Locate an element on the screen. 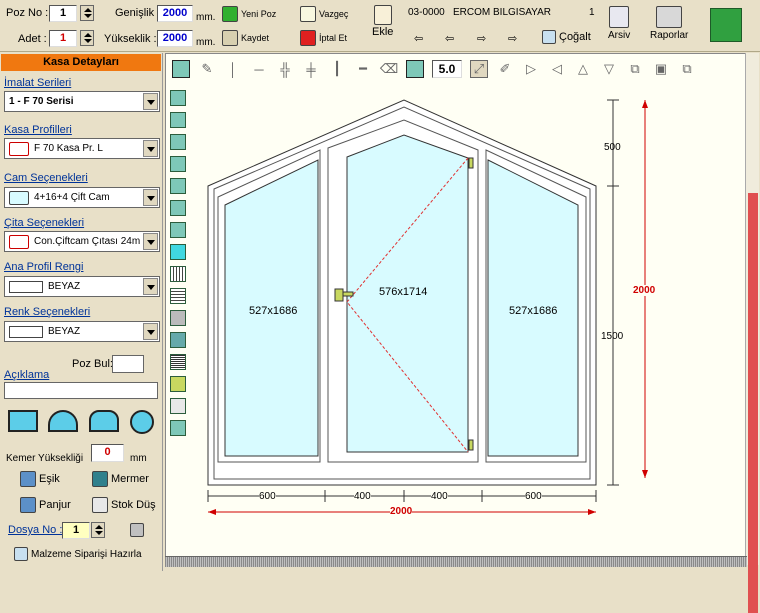 The width and height of the screenshot is (760, 613). dim-top-right: 500 is located at coordinates (612, 147).